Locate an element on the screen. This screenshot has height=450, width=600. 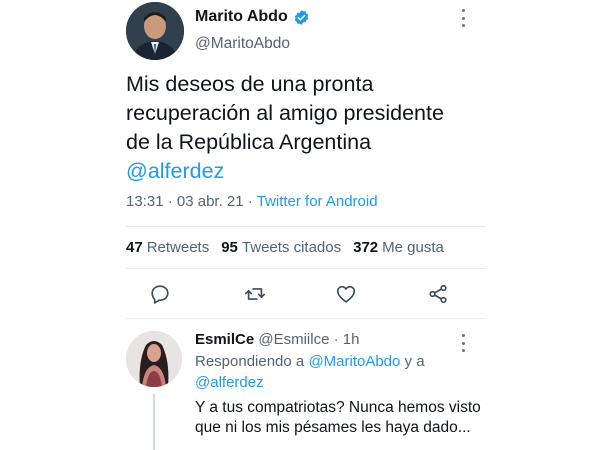
more-options-icon is located at coordinates (463, 18).